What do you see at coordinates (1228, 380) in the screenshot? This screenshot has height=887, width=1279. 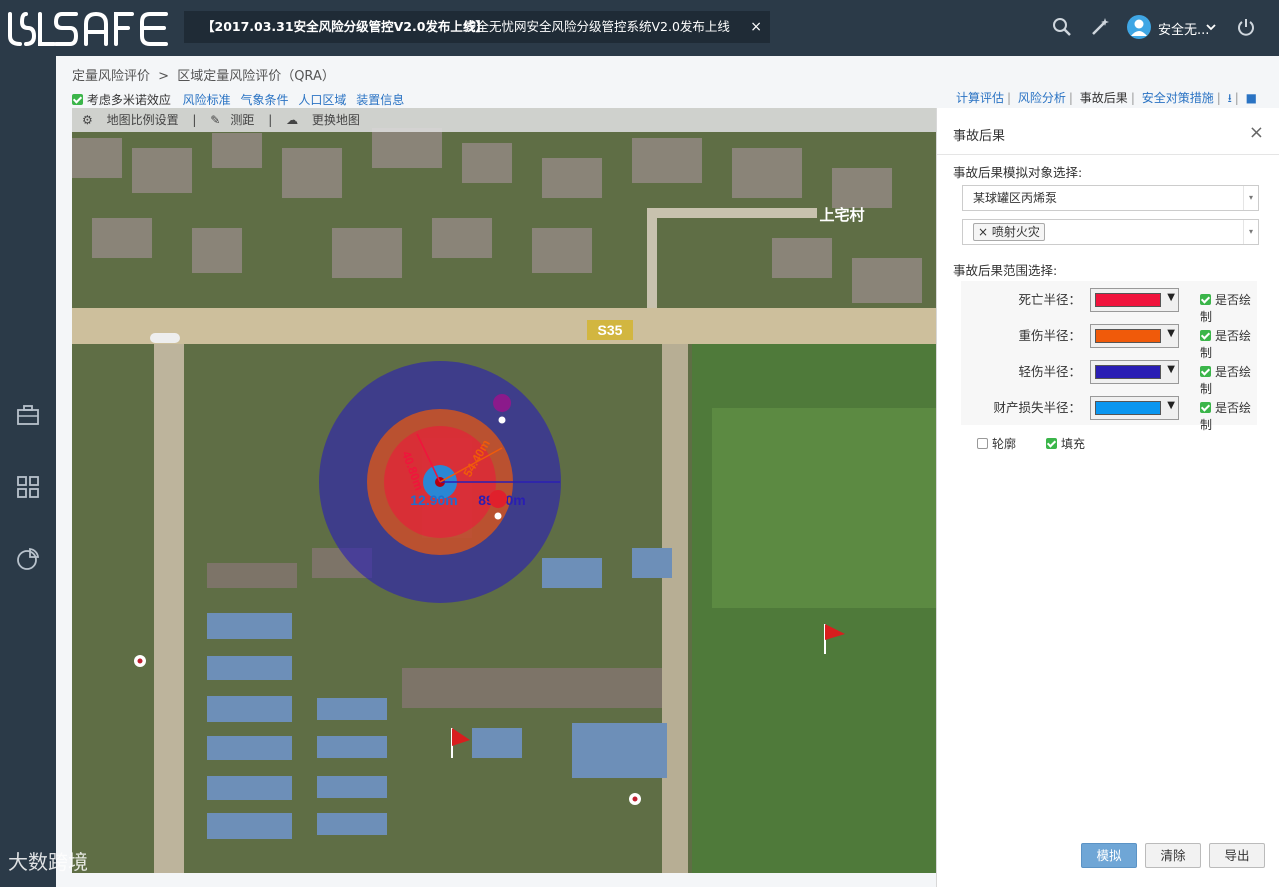 I see `light-draw-toggle: 是否绘制` at bounding box center [1228, 380].